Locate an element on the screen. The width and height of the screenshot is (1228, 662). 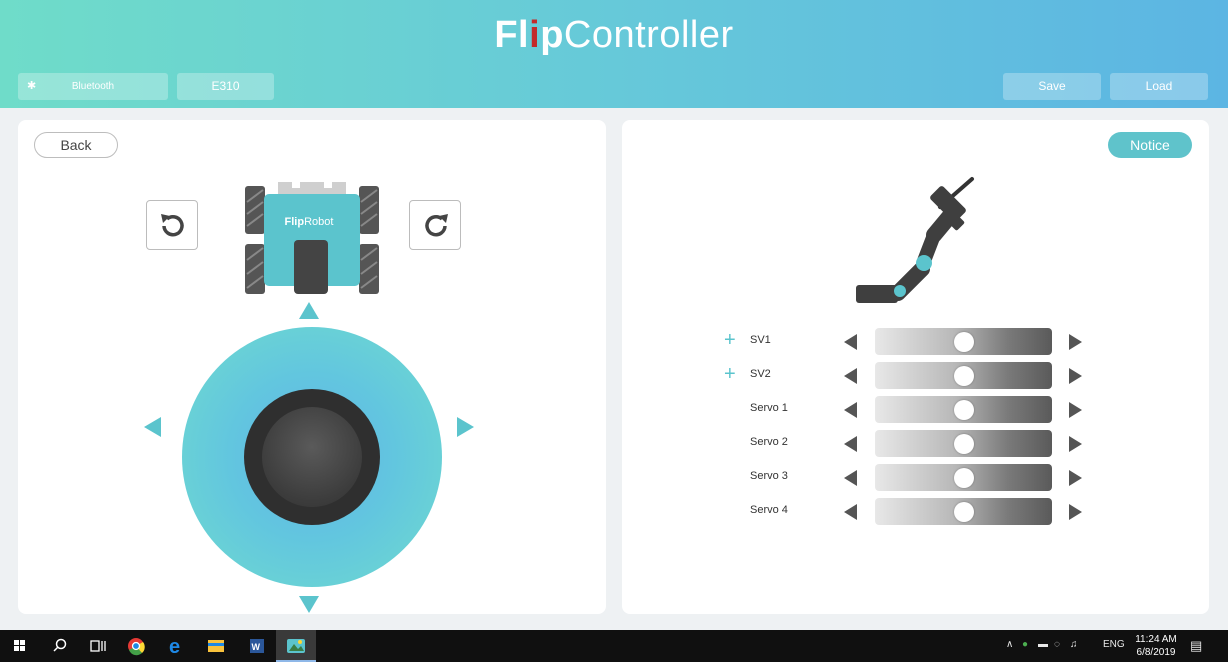
windows-icon is located at coordinates (19, 645).